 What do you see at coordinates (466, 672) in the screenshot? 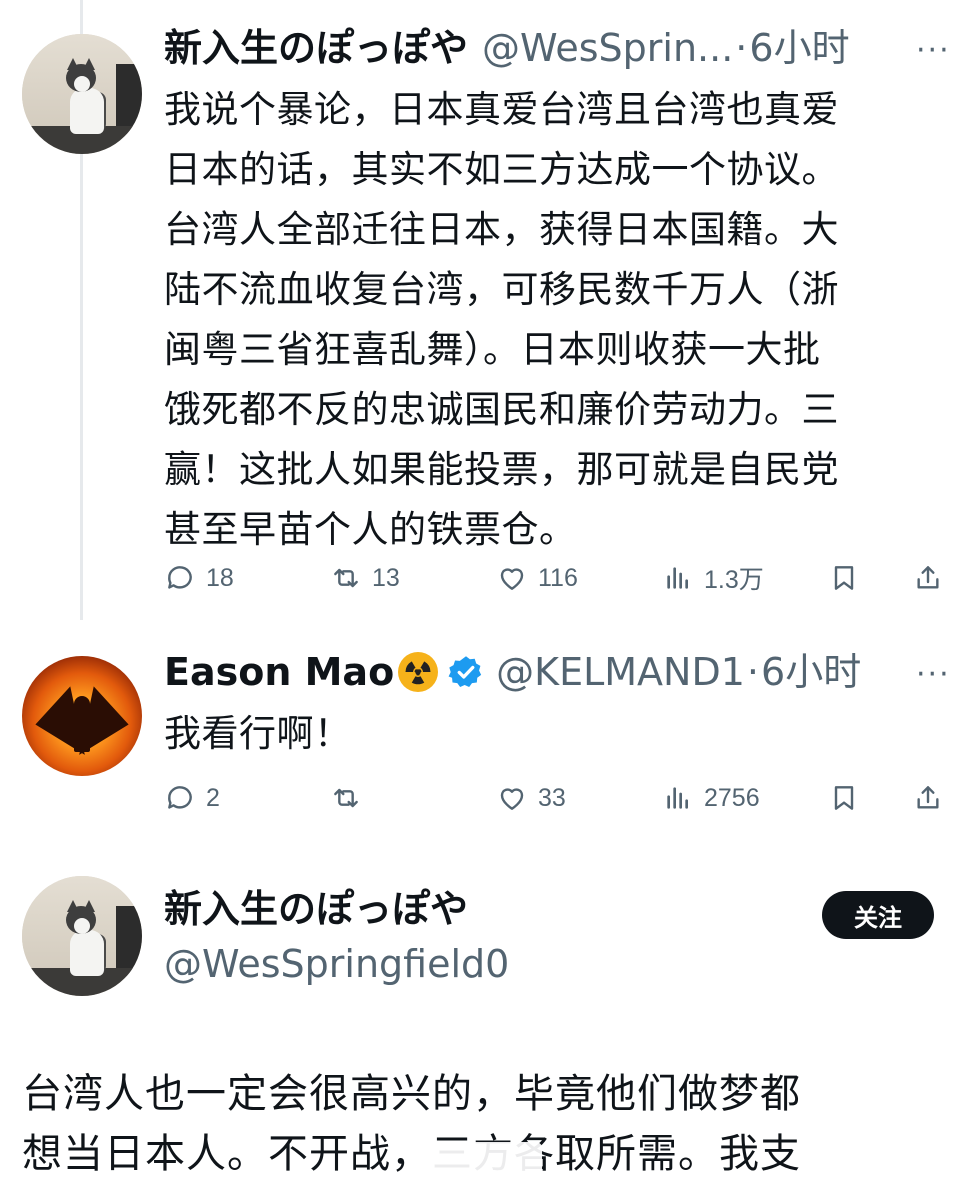
I see `verified-badge-icon` at bounding box center [466, 672].